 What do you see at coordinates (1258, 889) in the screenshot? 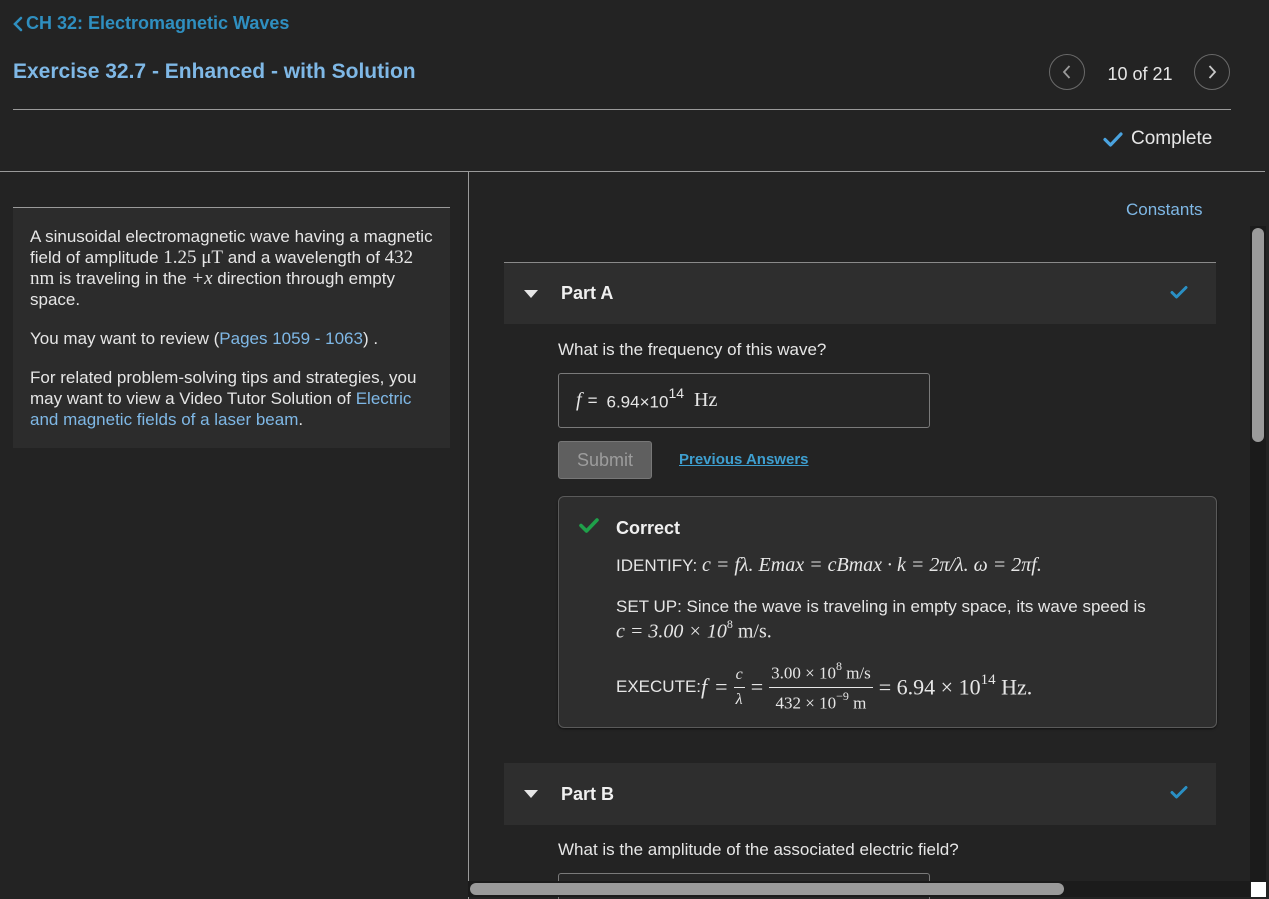
I see `scrollbar-corner` at bounding box center [1258, 889].